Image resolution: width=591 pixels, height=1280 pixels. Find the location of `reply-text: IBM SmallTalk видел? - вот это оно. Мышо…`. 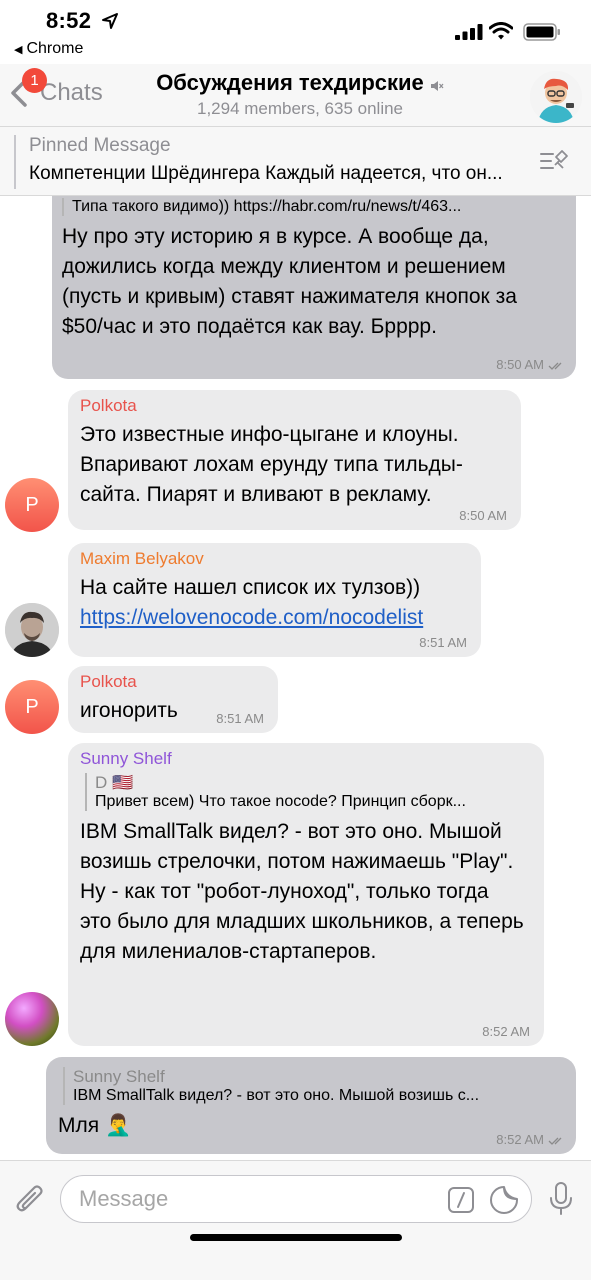

reply-text: IBM SmallTalk видел? - вот это оно. Мышо… is located at coordinates (276, 1095).